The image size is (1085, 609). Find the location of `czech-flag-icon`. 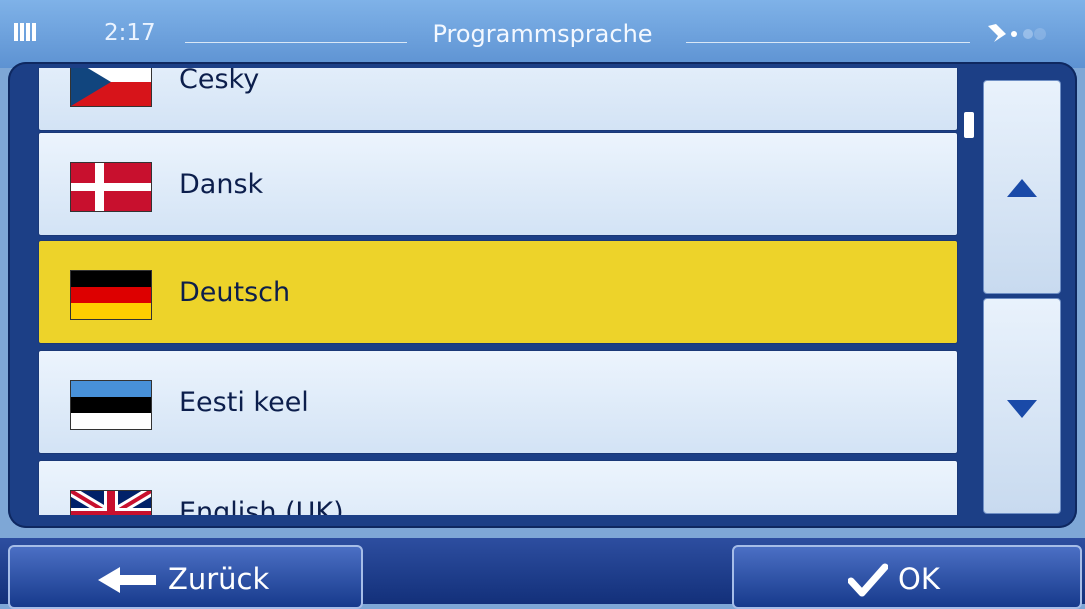

czech-flag-icon is located at coordinates (111, 87).